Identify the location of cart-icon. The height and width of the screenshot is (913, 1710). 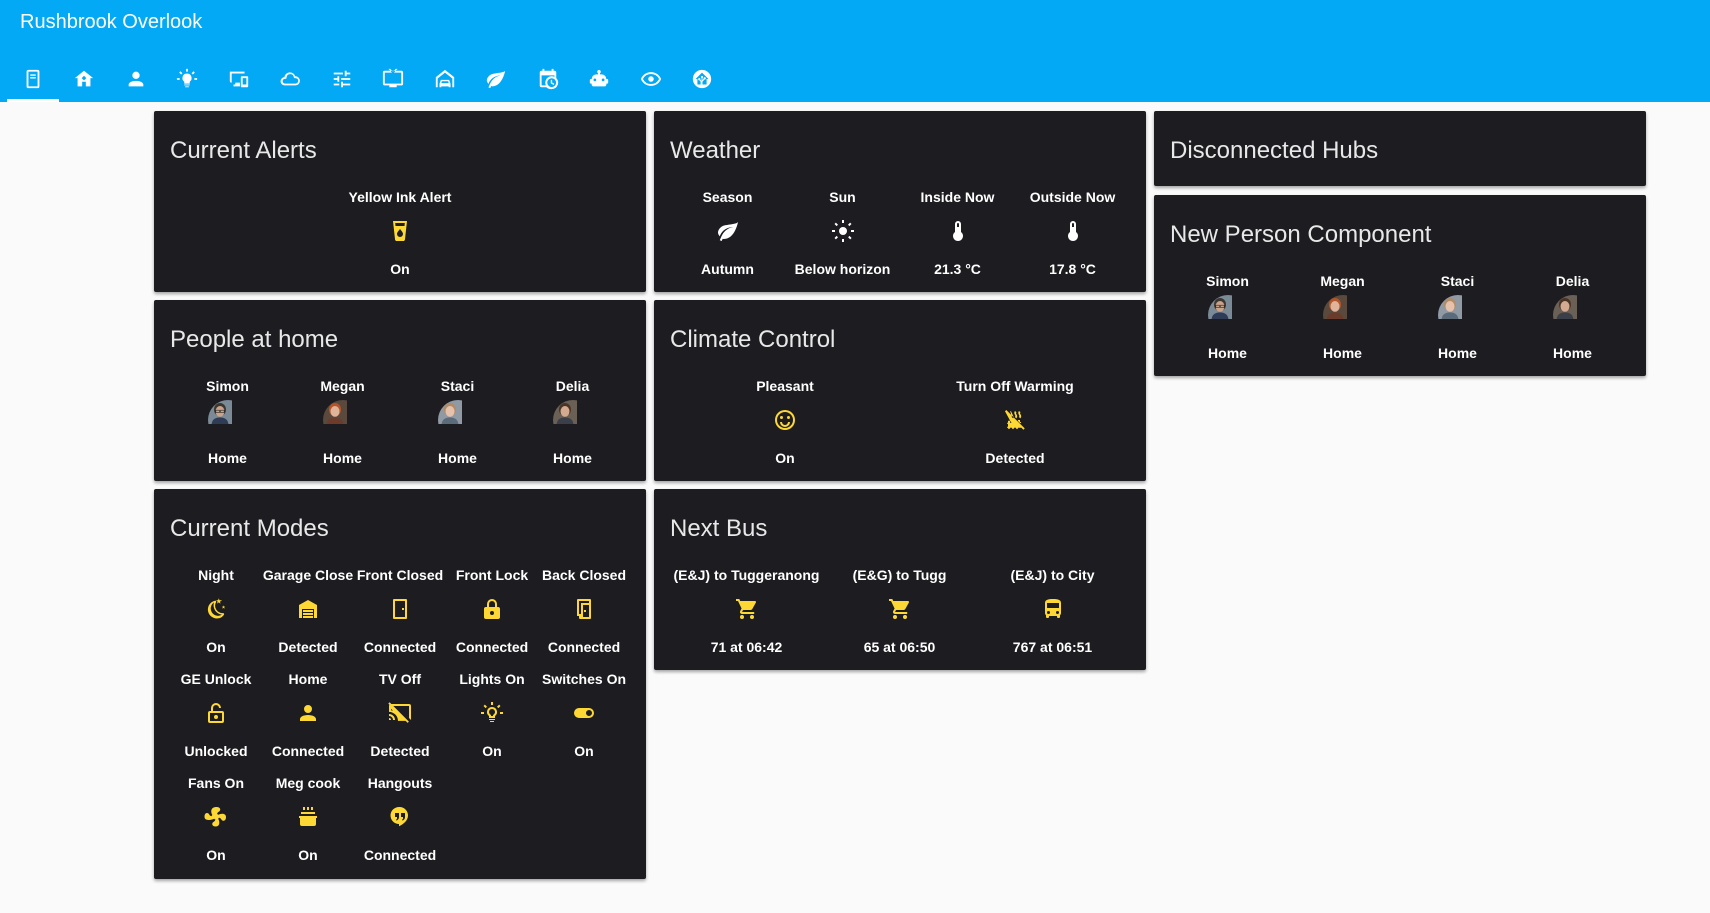
(745, 609).